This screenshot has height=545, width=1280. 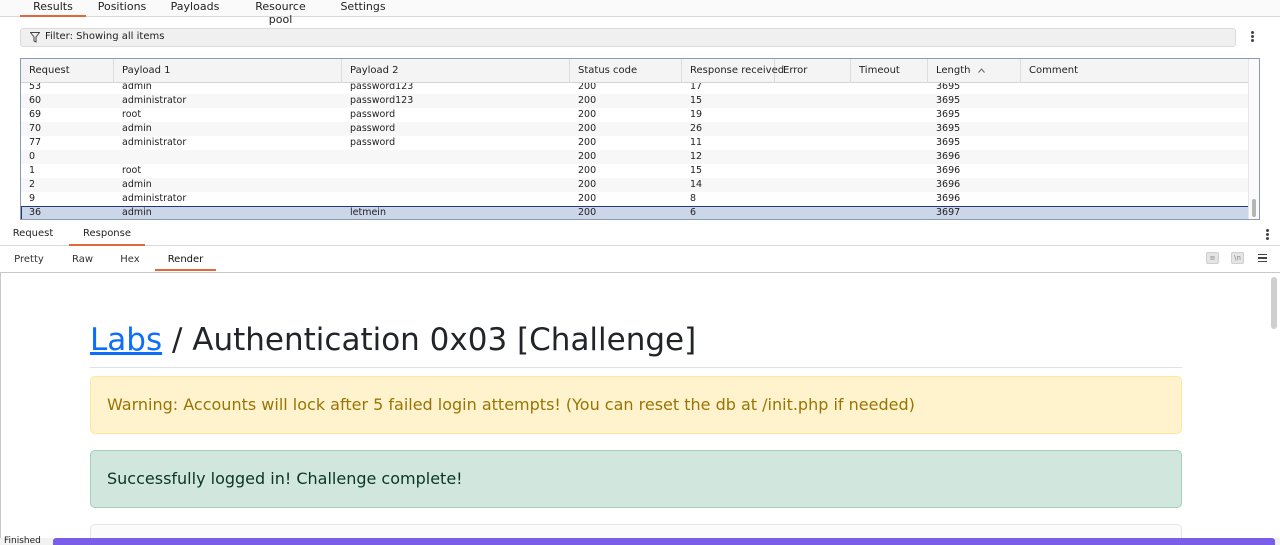 What do you see at coordinates (1253, 37) in the screenshot?
I see `filter-menu-icon` at bounding box center [1253, 37].